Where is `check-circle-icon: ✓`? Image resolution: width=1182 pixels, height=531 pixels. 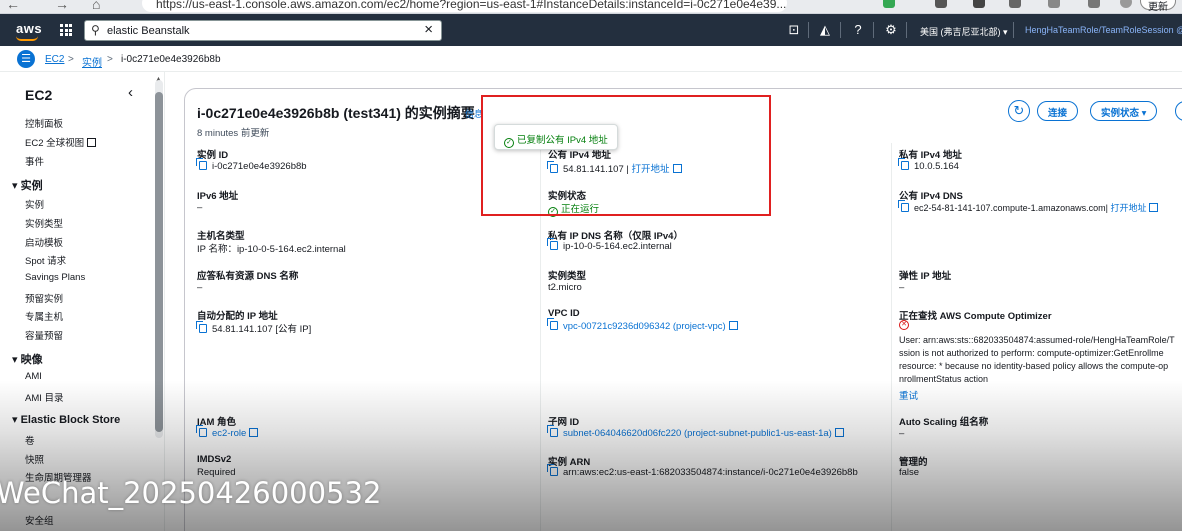 check-circle-icon: ✓ is located at coordinates (509, 143).